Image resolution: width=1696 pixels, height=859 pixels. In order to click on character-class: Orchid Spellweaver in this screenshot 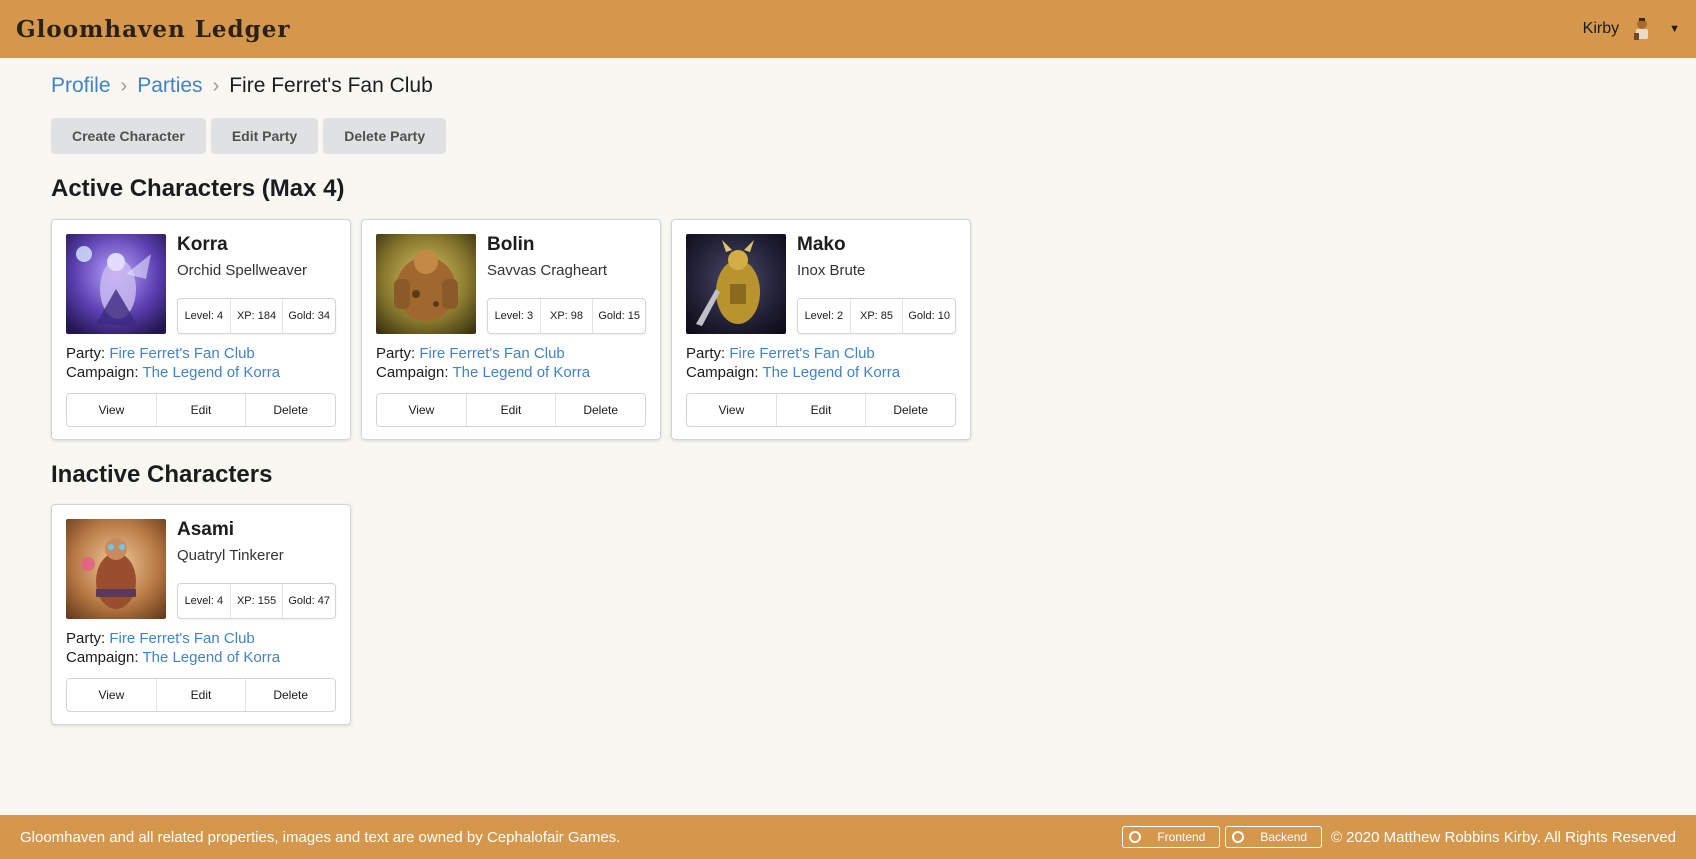, I will do `click(242, 270)`.